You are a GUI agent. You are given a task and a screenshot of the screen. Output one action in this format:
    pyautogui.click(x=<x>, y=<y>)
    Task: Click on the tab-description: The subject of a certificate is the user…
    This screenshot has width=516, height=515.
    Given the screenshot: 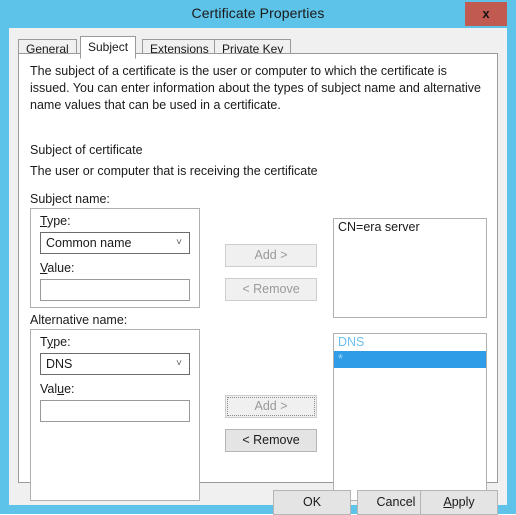 What is the action you would take?
    pyautogui.click(x=255, y=88)
    